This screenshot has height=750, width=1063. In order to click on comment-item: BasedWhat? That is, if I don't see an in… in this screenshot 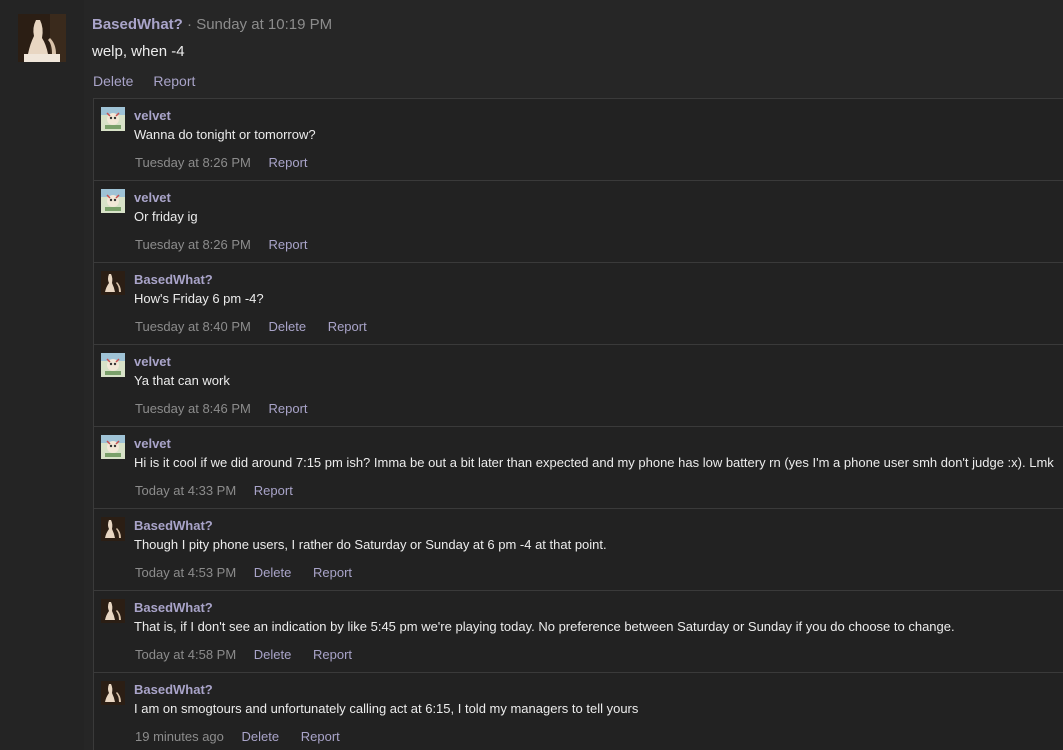, I will do `click(578, 632)`.